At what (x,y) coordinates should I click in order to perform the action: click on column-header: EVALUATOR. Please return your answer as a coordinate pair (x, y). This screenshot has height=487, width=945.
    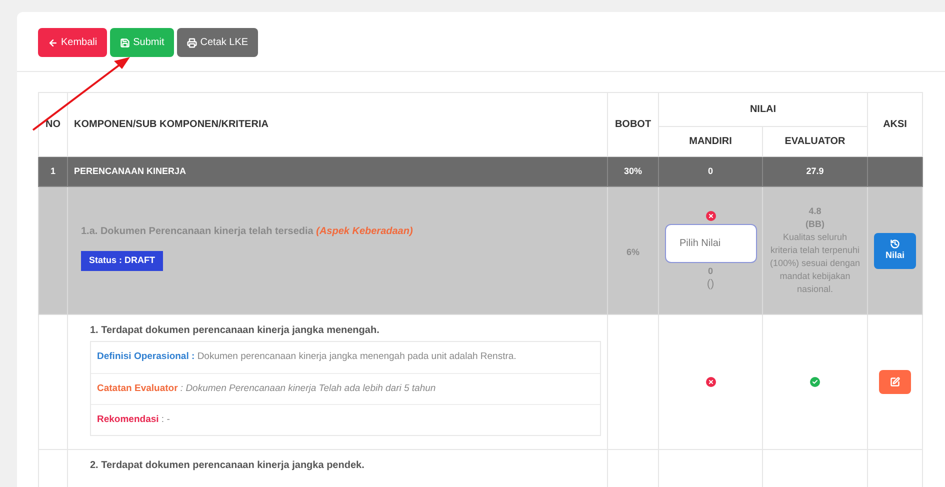
    Looking at the image, I should click on (815, 141).